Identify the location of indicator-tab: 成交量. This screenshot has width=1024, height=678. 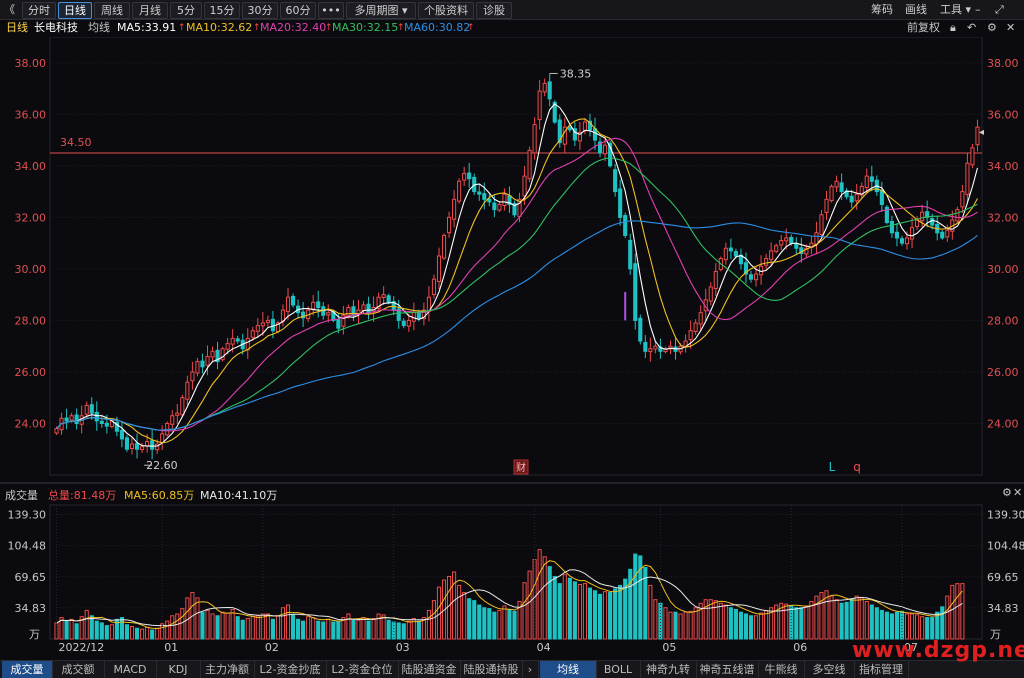
(27, 669).